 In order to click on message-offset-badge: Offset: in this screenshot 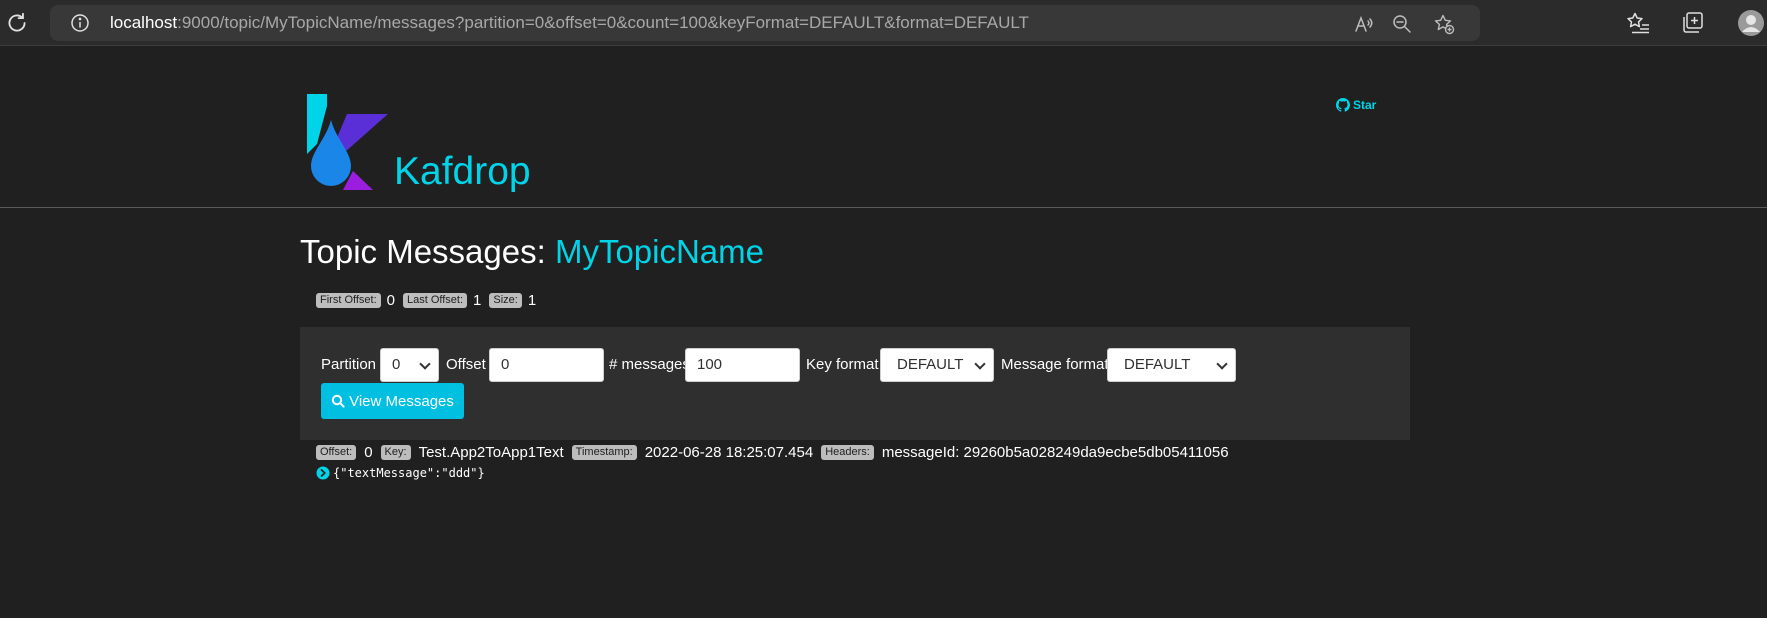, I will do `click(336, 452)`.